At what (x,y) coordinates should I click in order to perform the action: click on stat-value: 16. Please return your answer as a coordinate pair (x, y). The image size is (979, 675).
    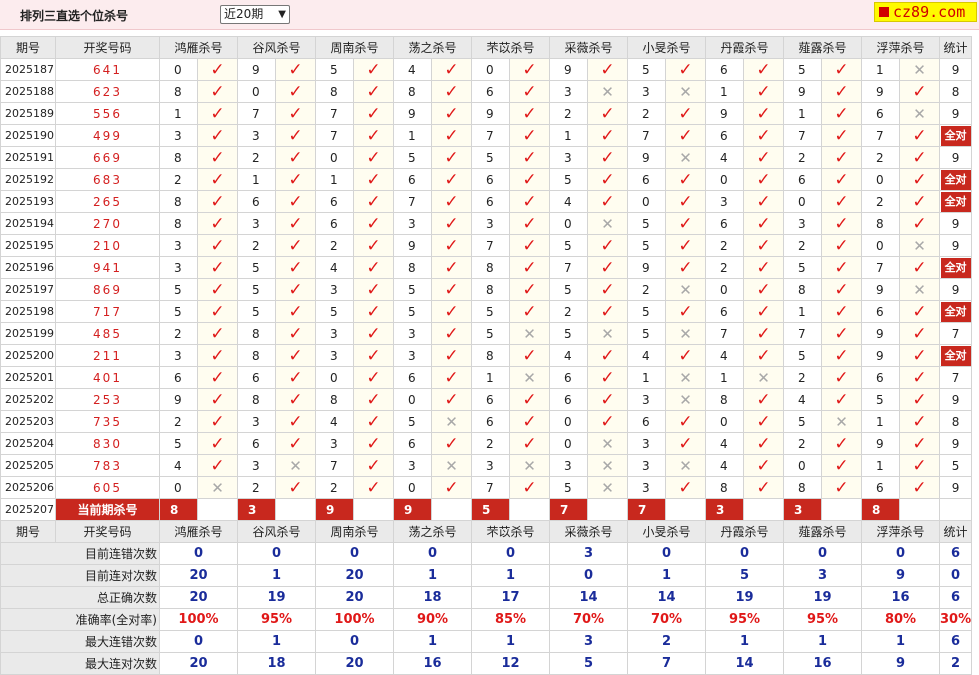
    Looking at the image, I should click on (822, 663).